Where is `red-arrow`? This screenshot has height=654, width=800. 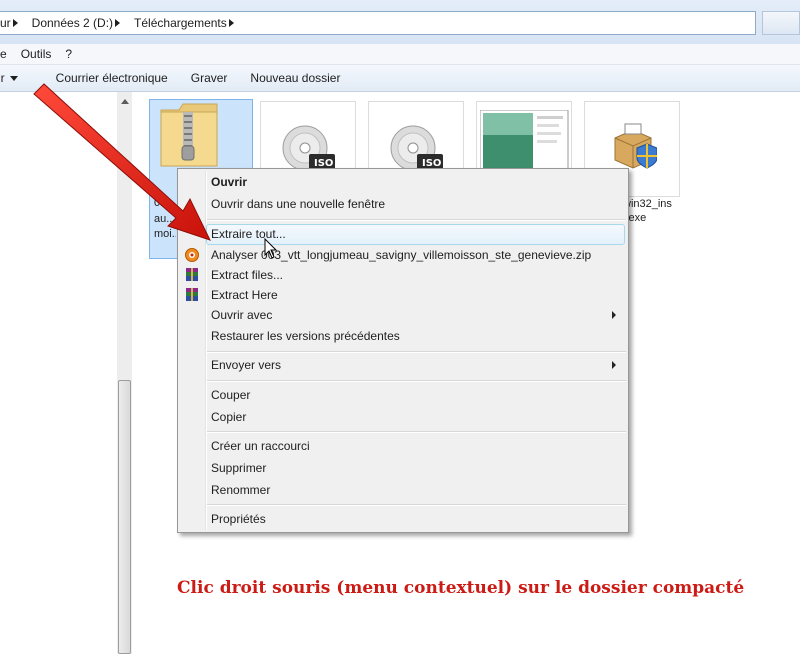
red-arrow is located at coordinates (122, 162).